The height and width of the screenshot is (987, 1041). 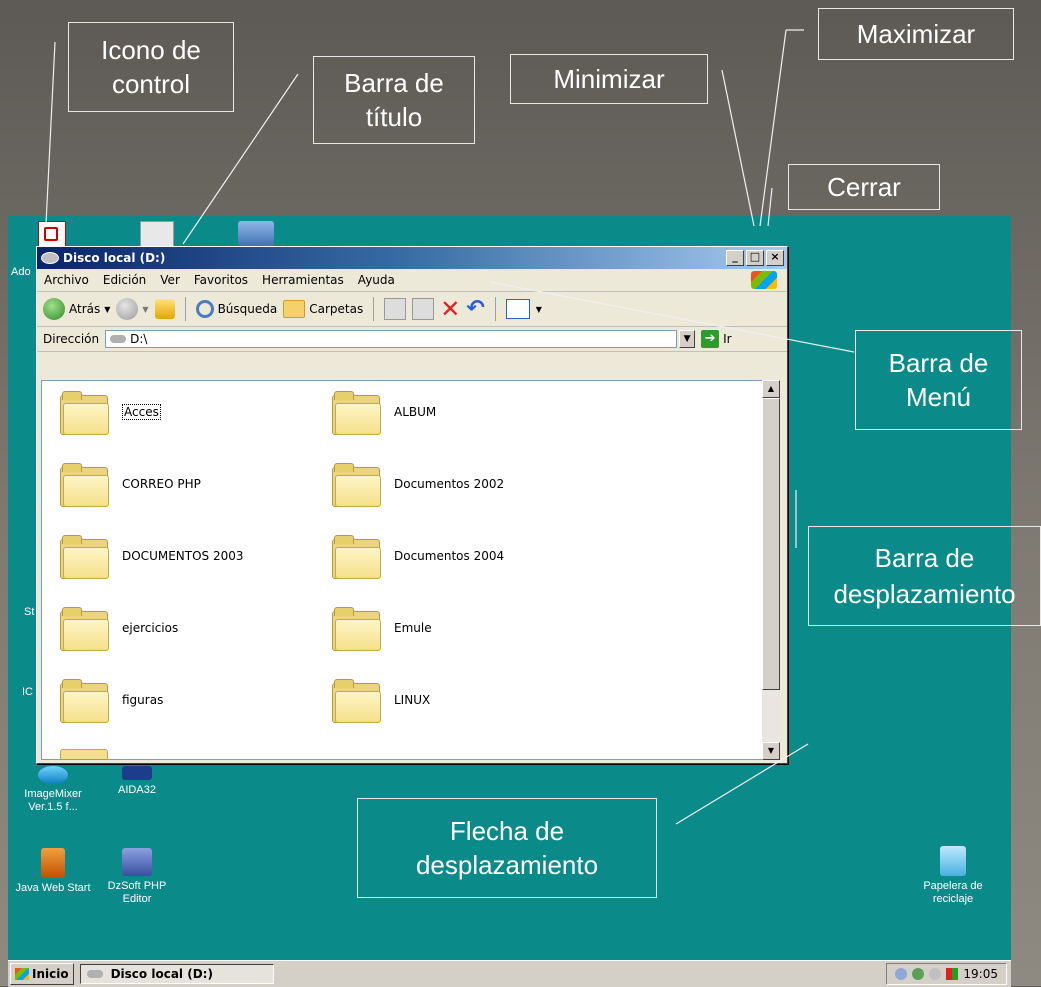 I want to click on move-to-icon, so click(x=395, y=309).